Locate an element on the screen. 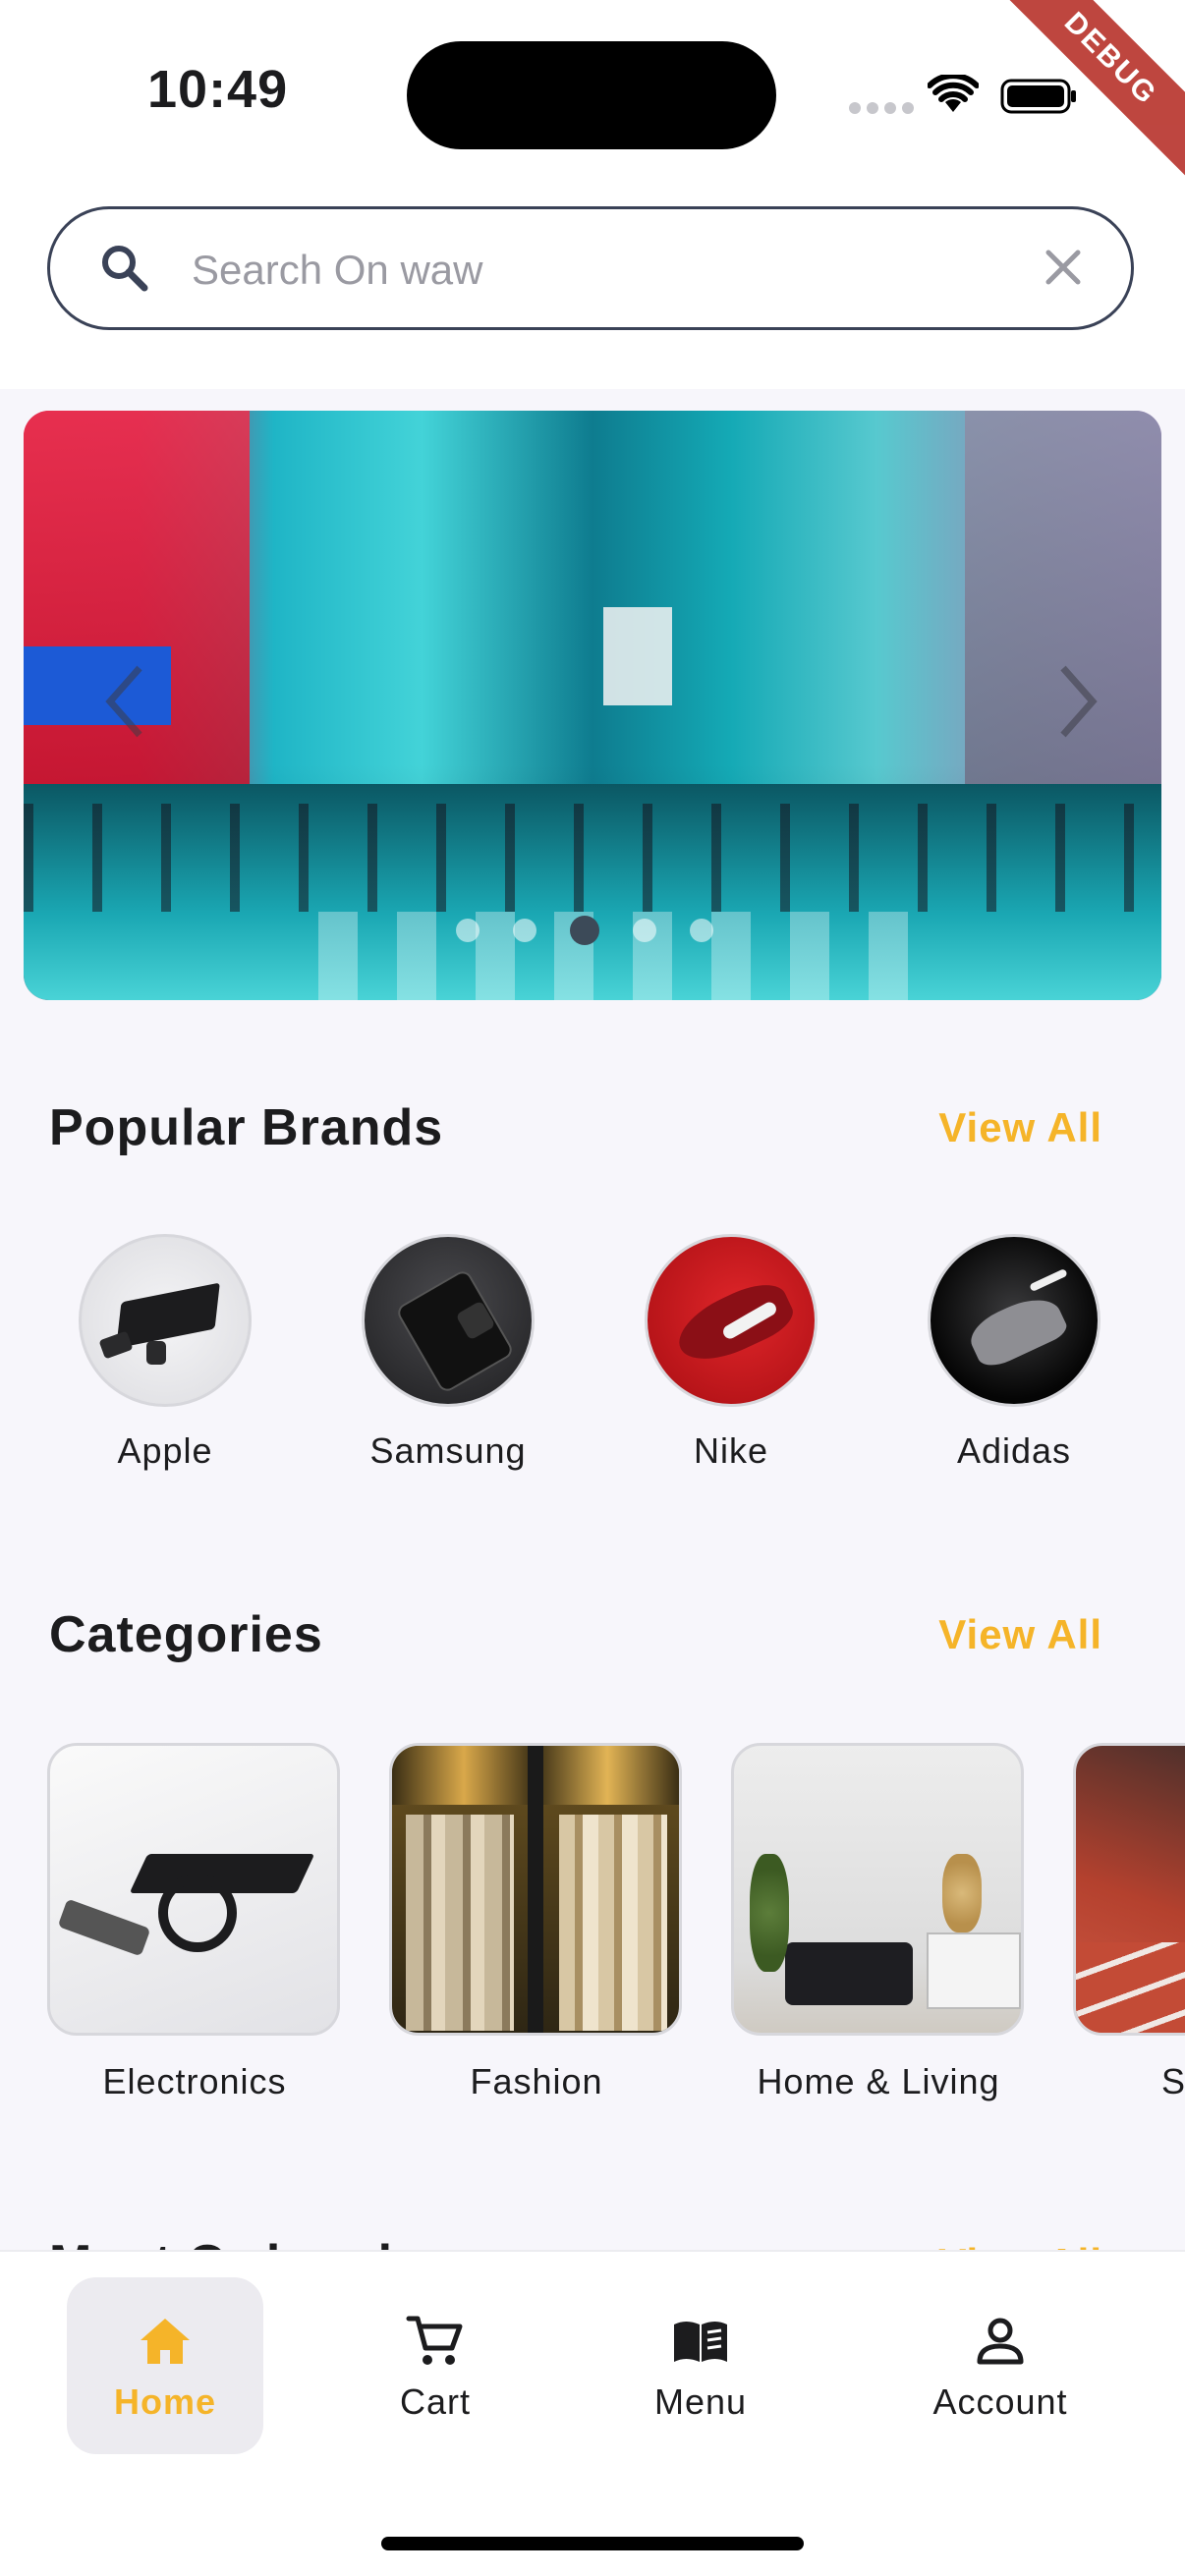  home-icon is located at coordinates (166, 2341).